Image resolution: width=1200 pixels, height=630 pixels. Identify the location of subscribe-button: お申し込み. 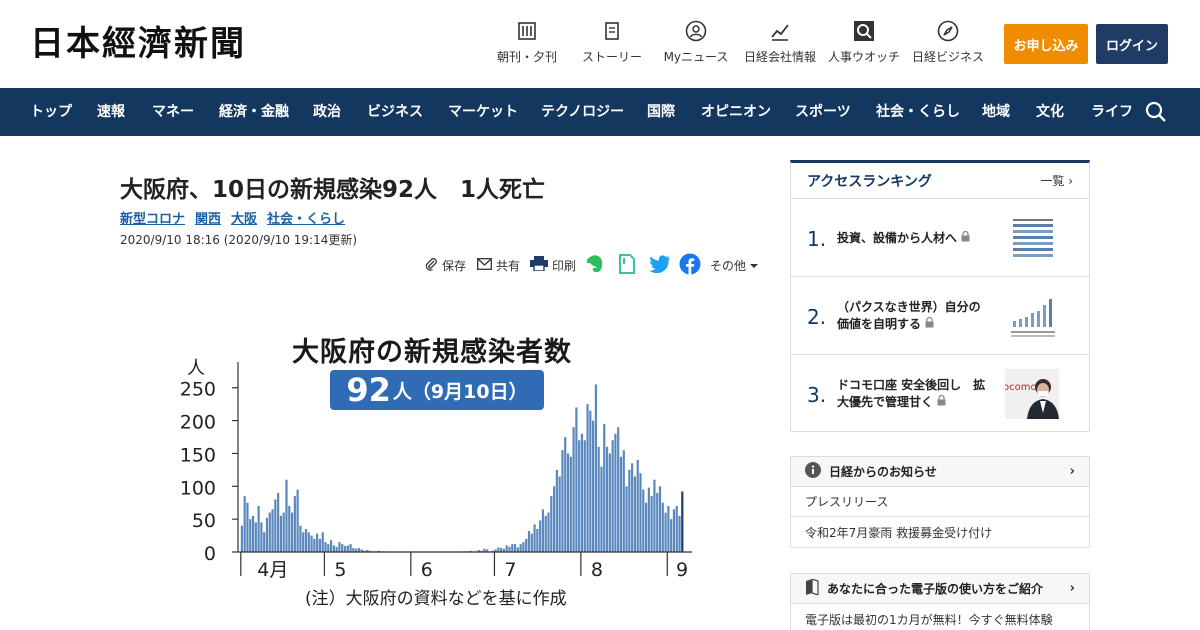
(1046, 44).